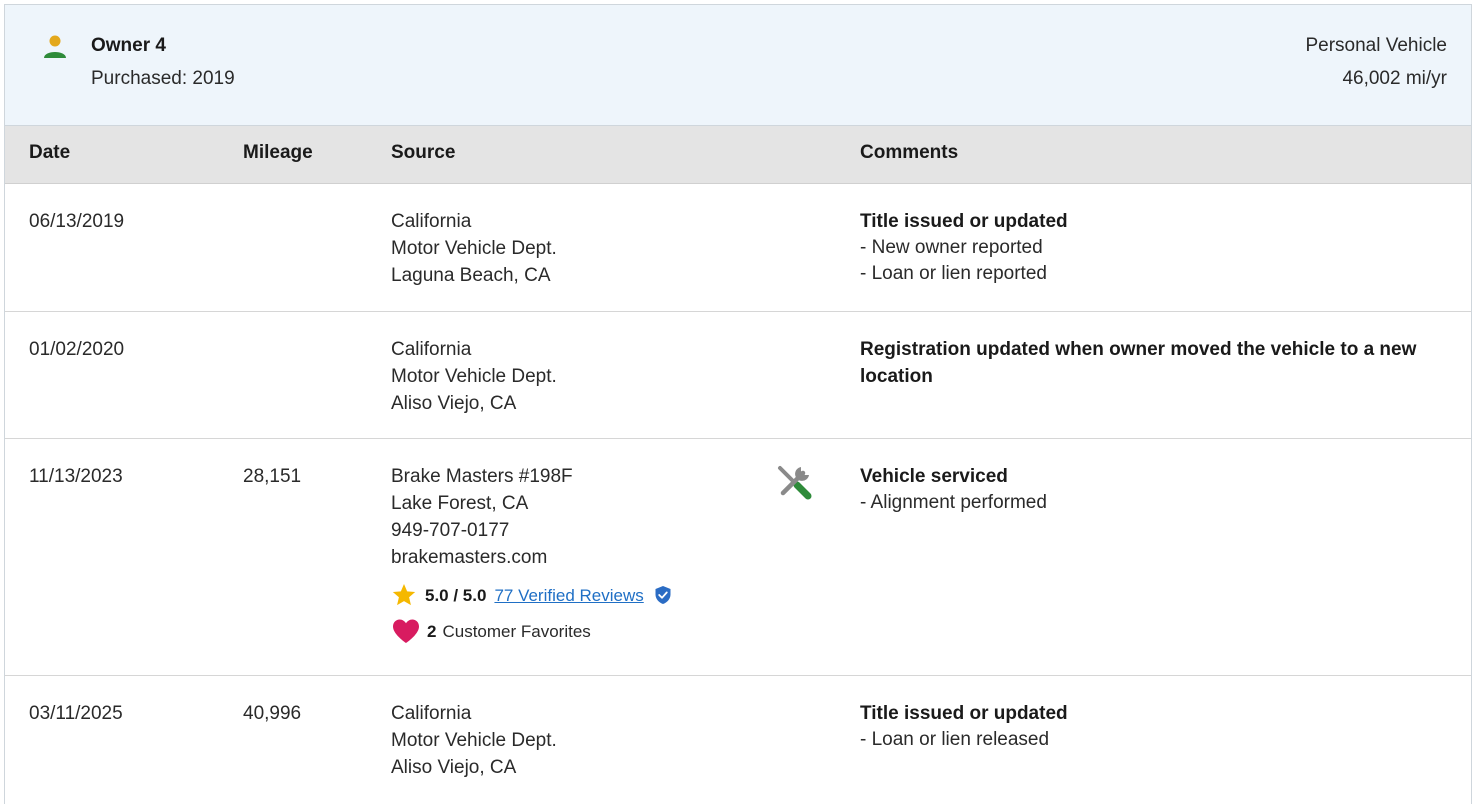  I want to click on row-date: 11/13/2023, so click(76, 476).